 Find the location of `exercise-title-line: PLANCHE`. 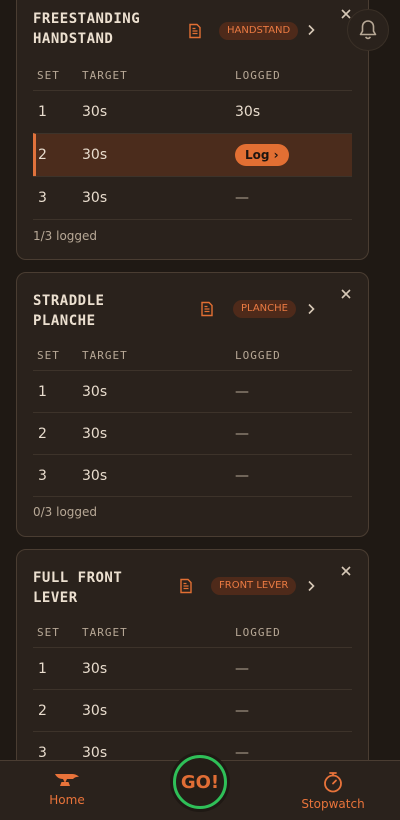

exercise-title-line: PLANCHE is located at coordinates (64, 321).